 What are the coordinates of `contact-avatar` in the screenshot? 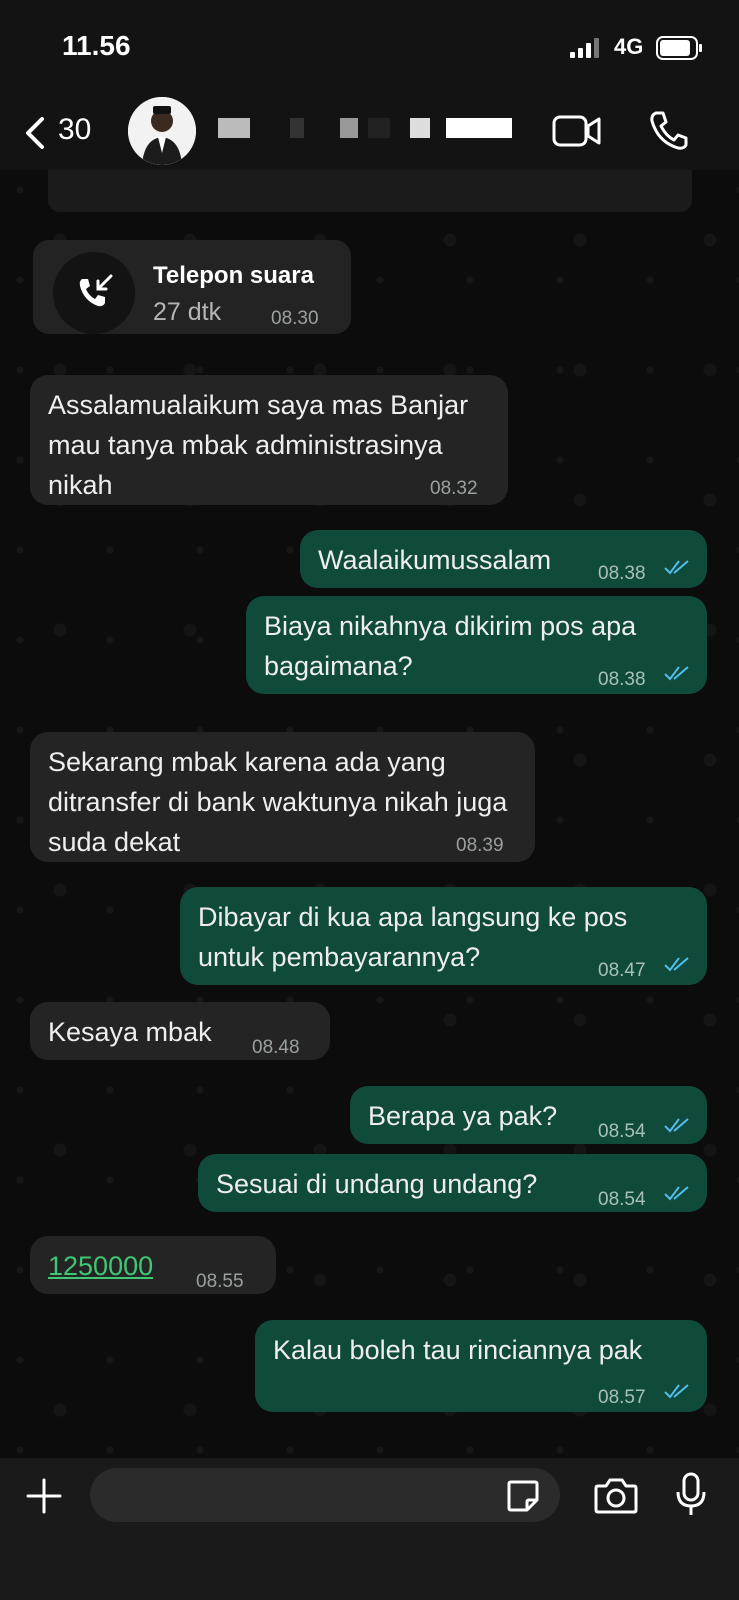 It's located at (162, 131).